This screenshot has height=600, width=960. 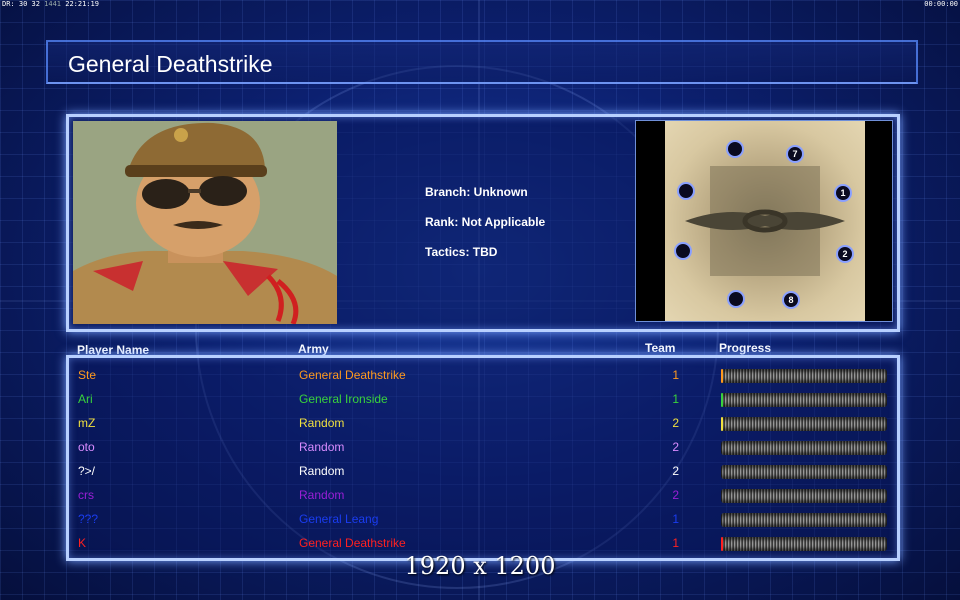 What do you see at coordinates (87, 375) in the screenshot?
I see `player-name: Ste` at bounding box center [87, 375].